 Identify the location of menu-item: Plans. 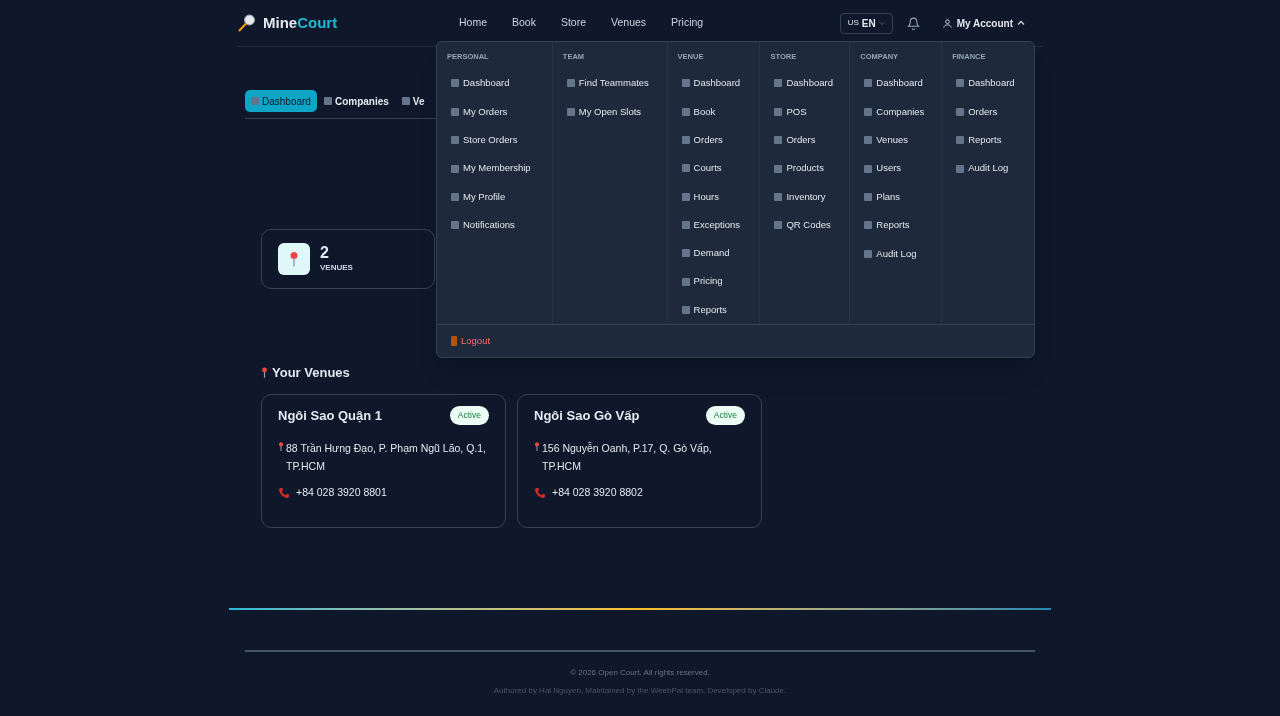
(901, 197).